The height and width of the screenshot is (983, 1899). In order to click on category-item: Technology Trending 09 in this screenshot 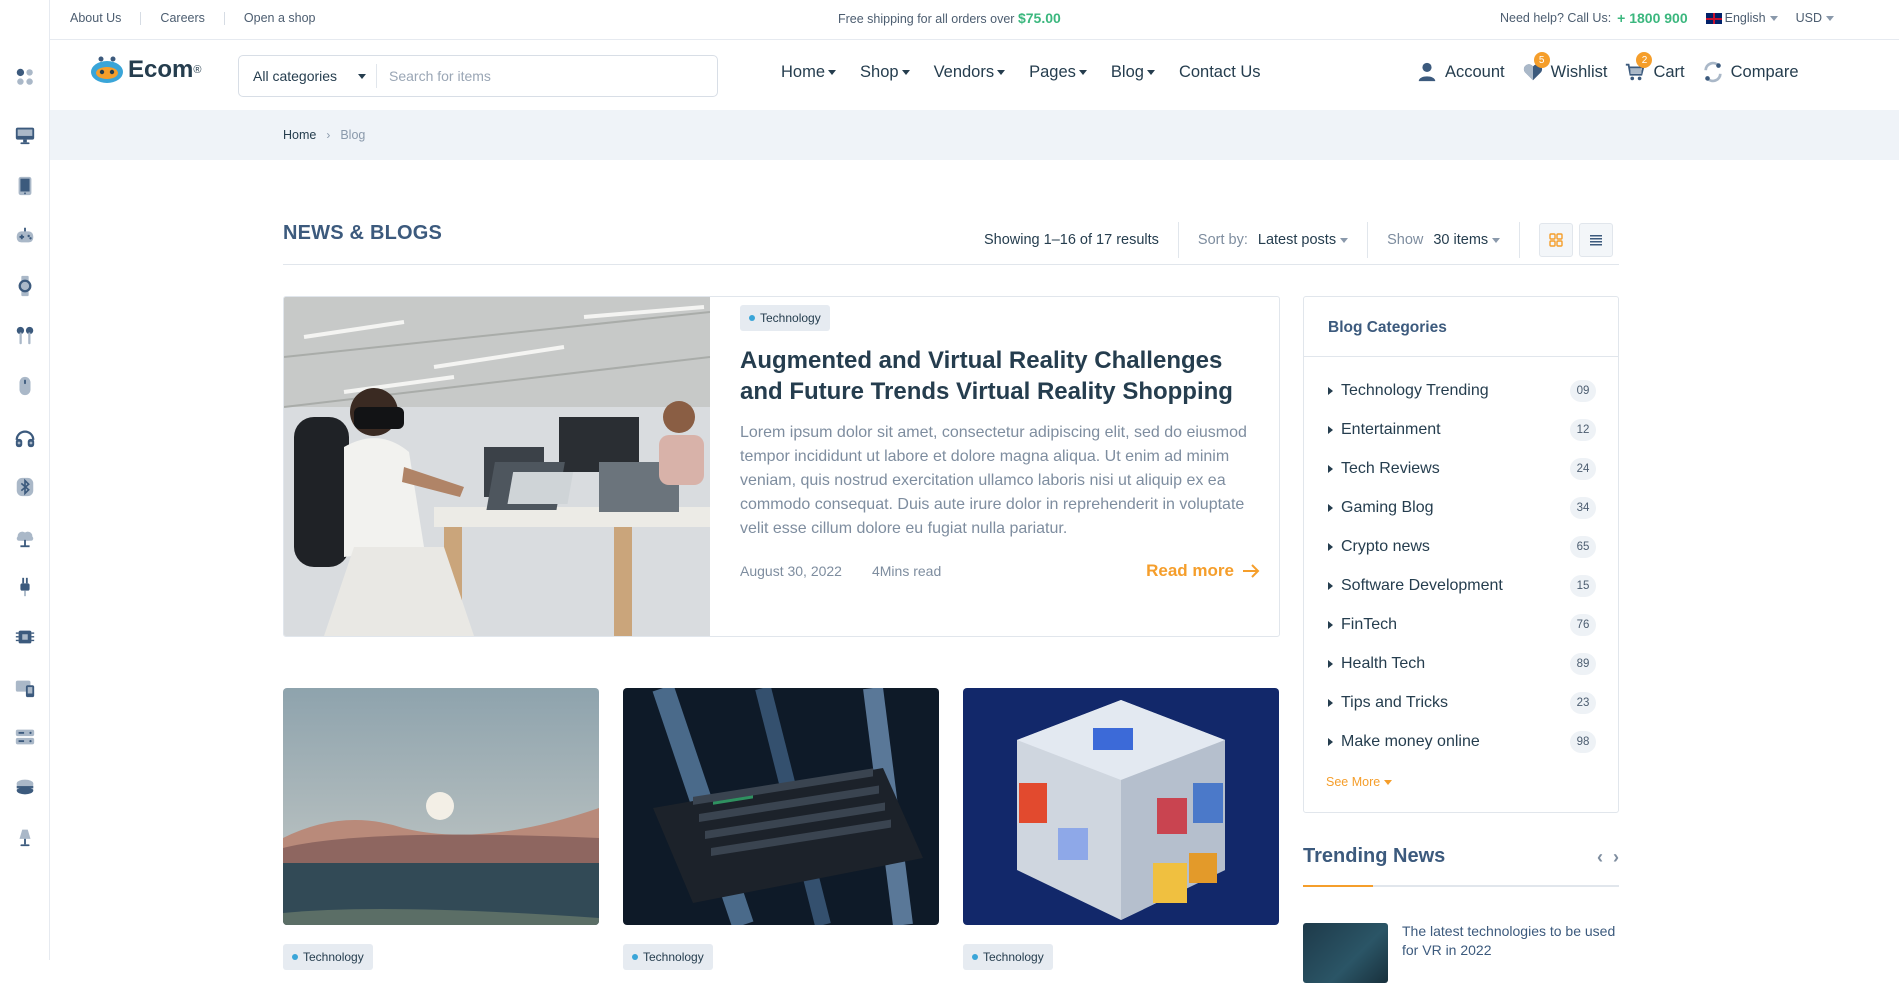, I will do `click(1462, 390)`.